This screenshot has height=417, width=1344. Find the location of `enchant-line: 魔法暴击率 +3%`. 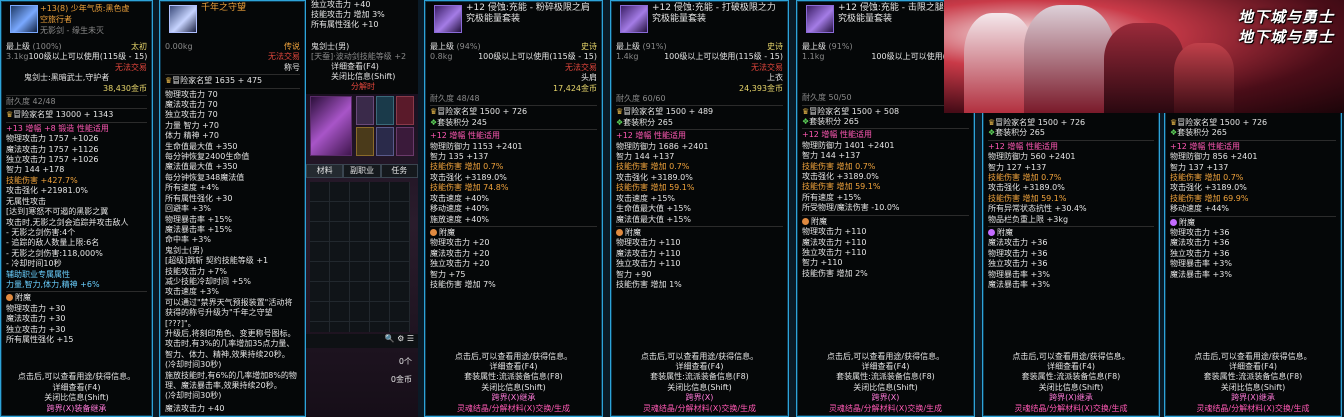

enchant-line: 魔法暴击率 +3% is located at coordinates (1201, 274).